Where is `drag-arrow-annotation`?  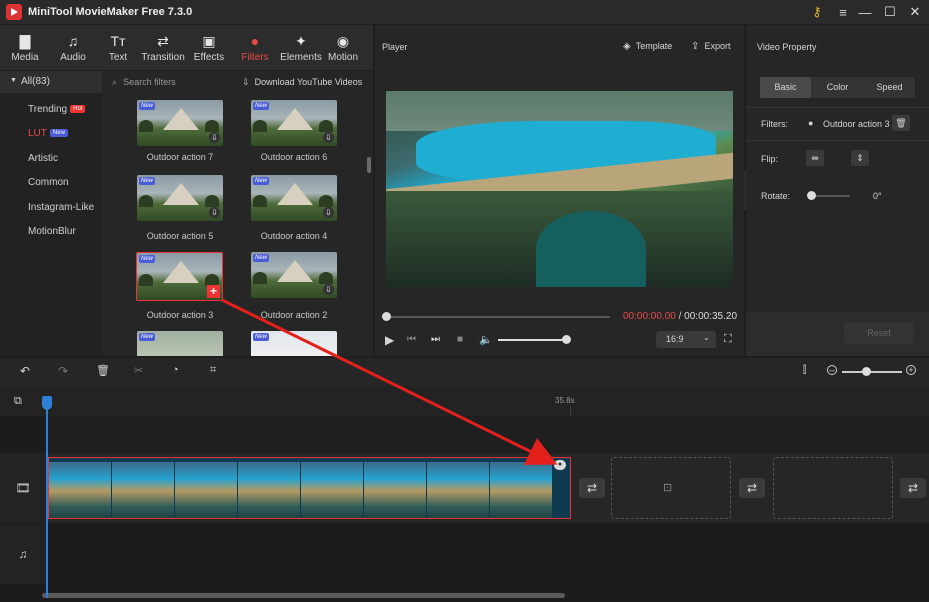 drag-arrow-annotation is located at coordinates (389, 381).